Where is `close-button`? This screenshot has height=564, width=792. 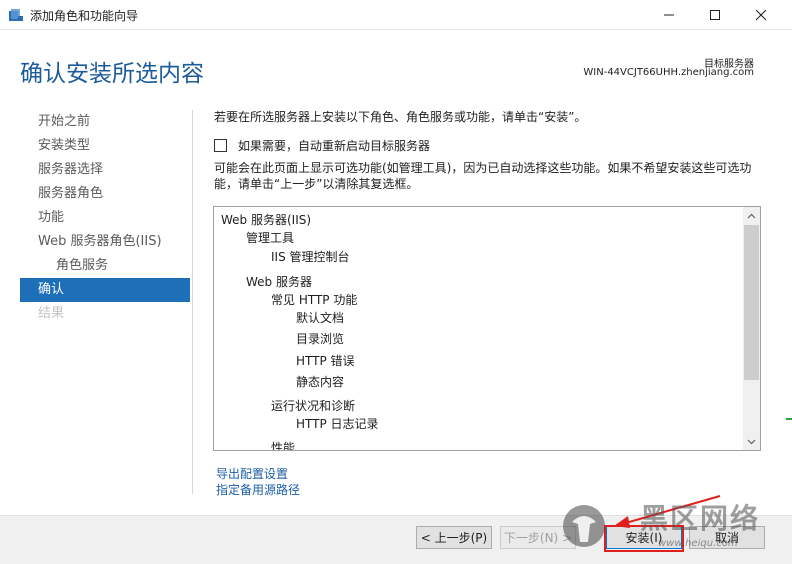 close-button is located at coordinates (761, 15).